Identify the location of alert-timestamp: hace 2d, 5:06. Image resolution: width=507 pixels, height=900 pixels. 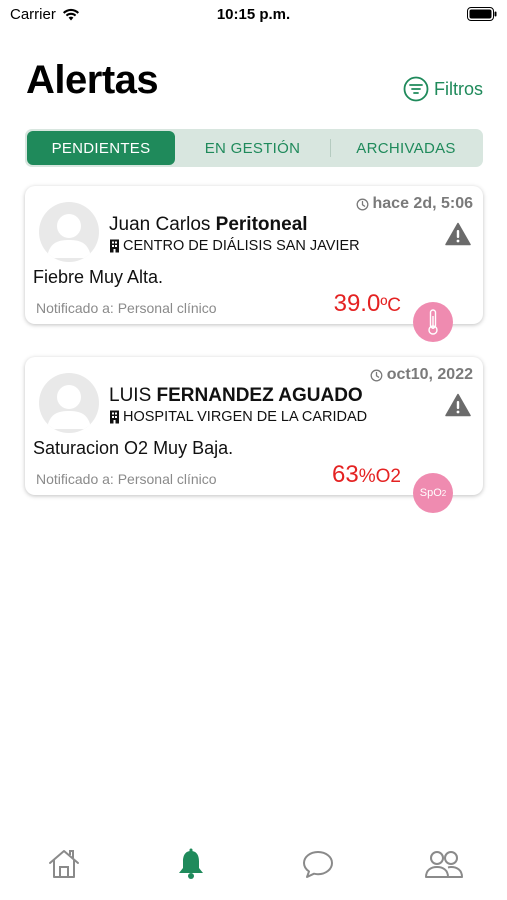
(415, 204).